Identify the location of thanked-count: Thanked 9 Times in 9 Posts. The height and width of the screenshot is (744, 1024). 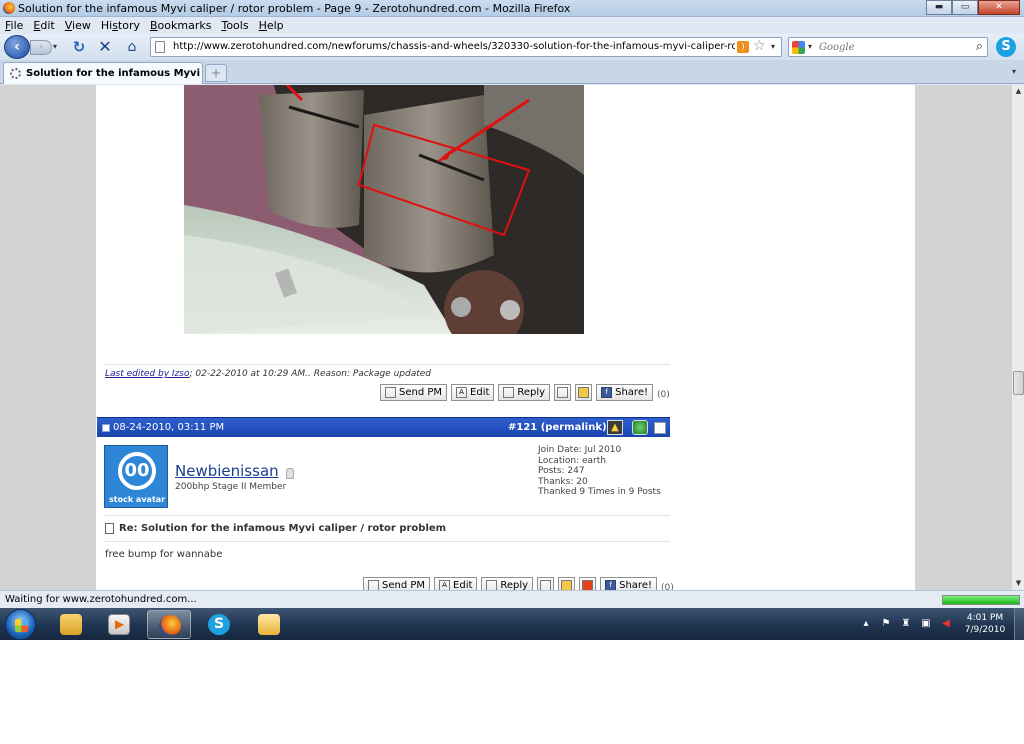
(599, 492).